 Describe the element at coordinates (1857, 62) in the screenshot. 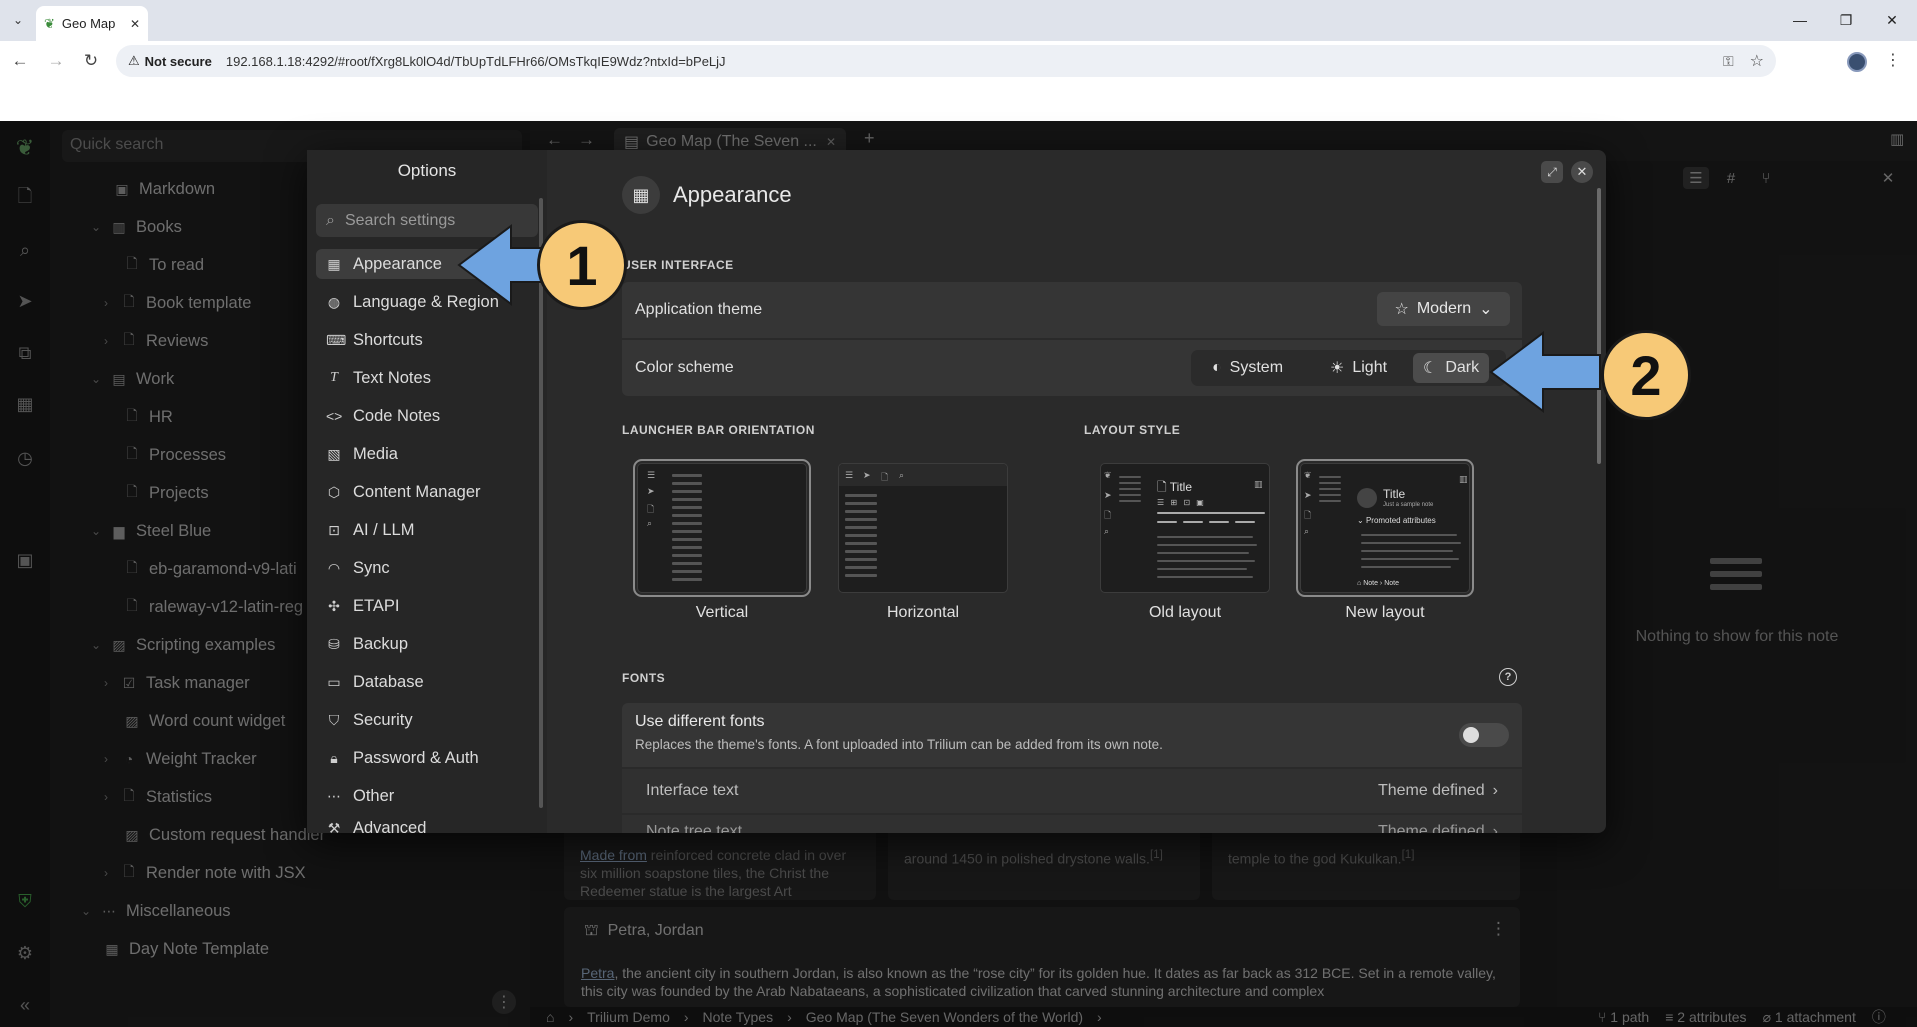

I see `profile-avatar` at that location.